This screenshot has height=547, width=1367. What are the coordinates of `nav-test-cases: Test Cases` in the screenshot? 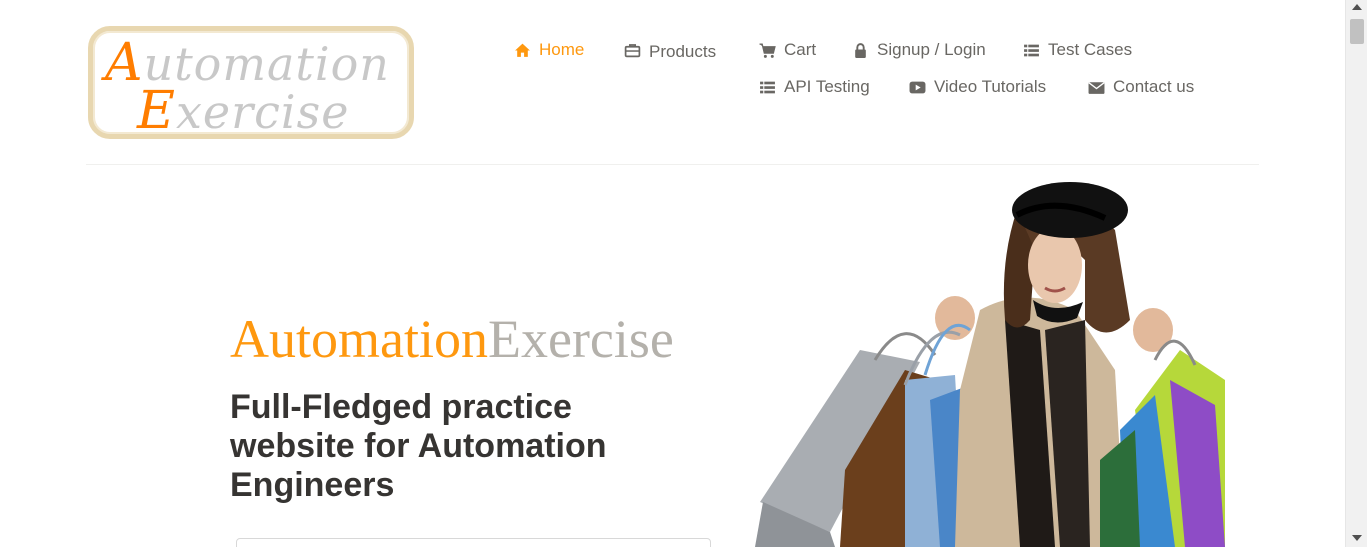 It's located at (1077, 50).